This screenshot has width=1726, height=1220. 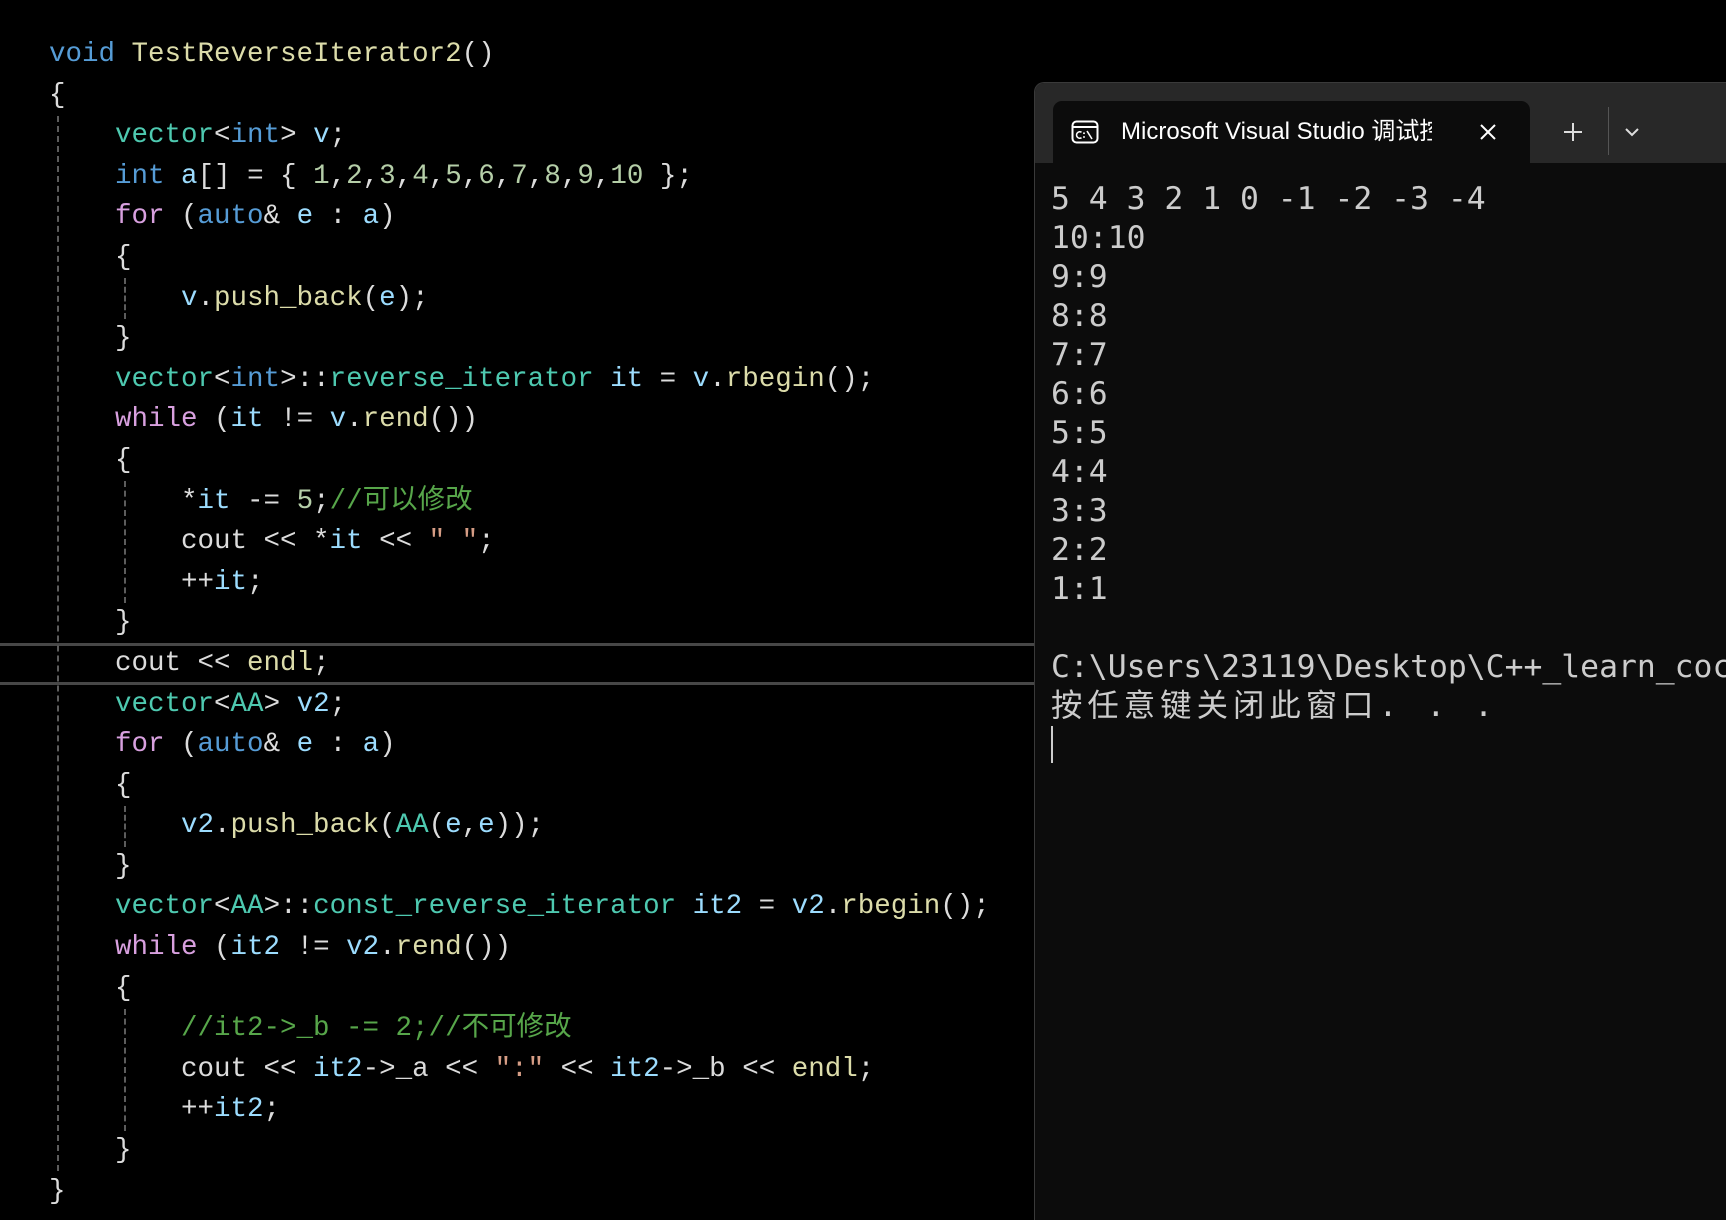 I want to click on code-token: {, so click(x=90, y=257).